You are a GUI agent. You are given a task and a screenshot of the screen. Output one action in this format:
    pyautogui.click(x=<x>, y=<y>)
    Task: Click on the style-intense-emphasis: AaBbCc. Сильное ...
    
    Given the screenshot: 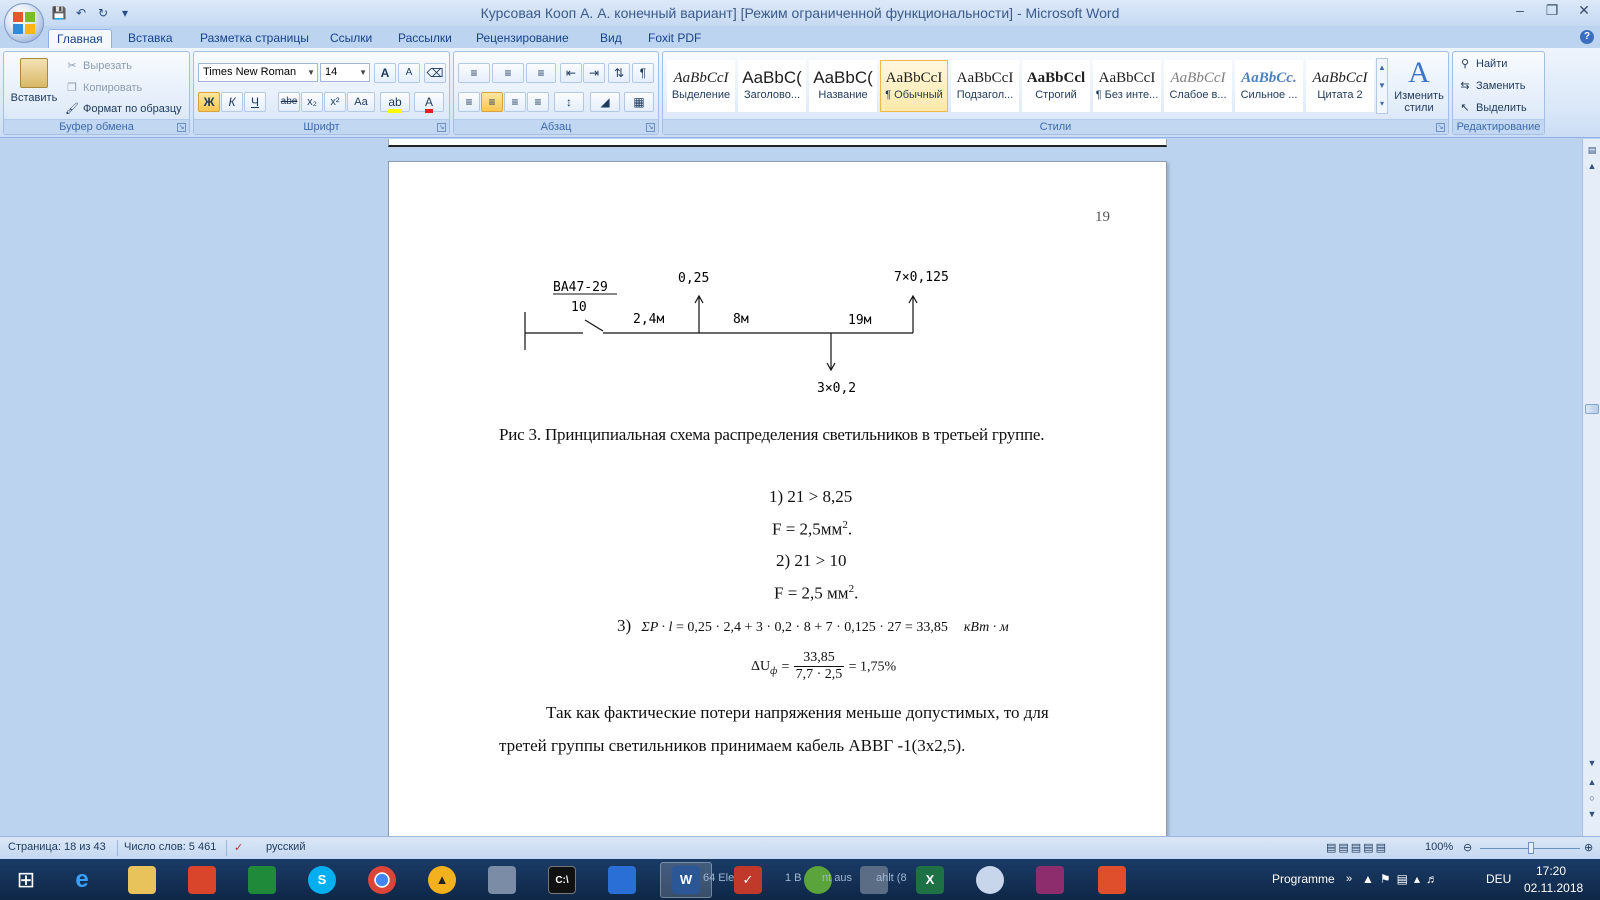 What is the action you would take?
    pyautogui.click(x=1269, y=86)
    